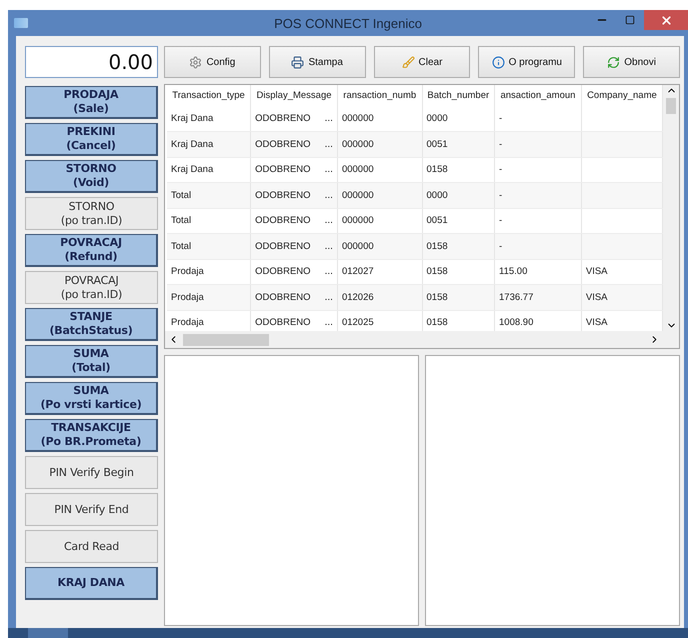 The width and height of the screenshot is (688, 638). Describe the element at coordinates (294, 95) in the screenshot. I see `column-header: Display_Message` at that location.